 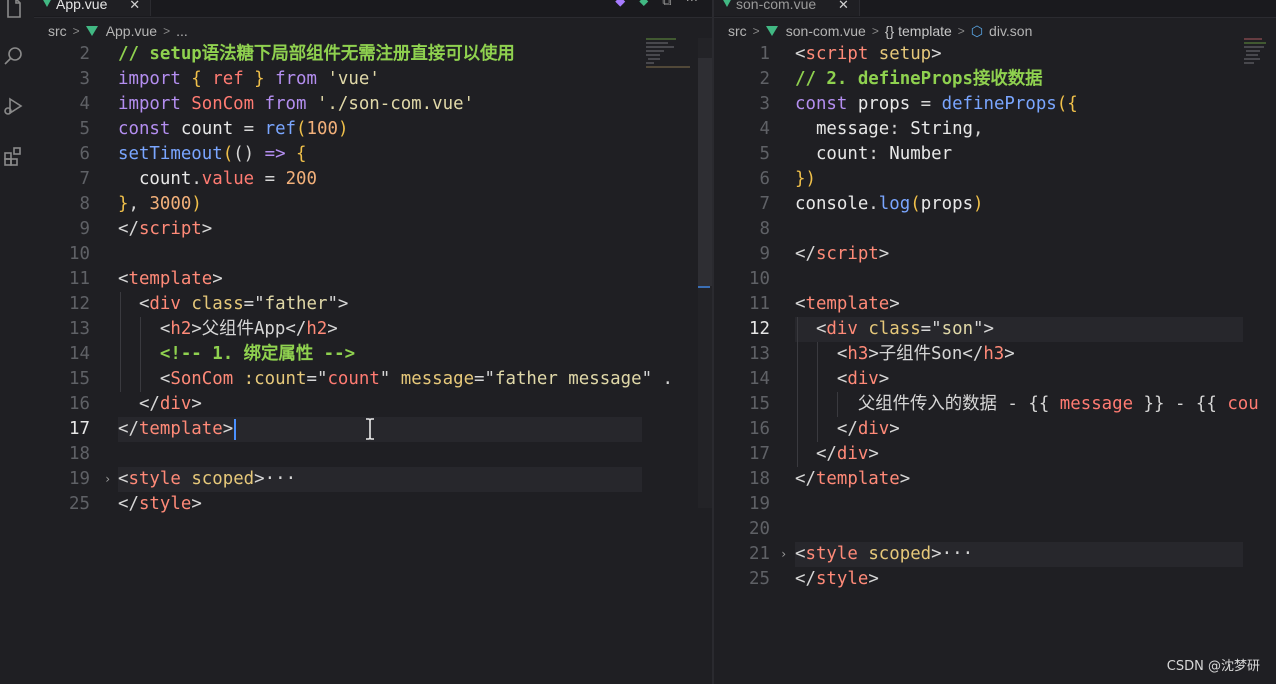 What do you see at coordinates (235, 429) in the screenshot?
I see `text-caret` at bounding box center [235, 429].